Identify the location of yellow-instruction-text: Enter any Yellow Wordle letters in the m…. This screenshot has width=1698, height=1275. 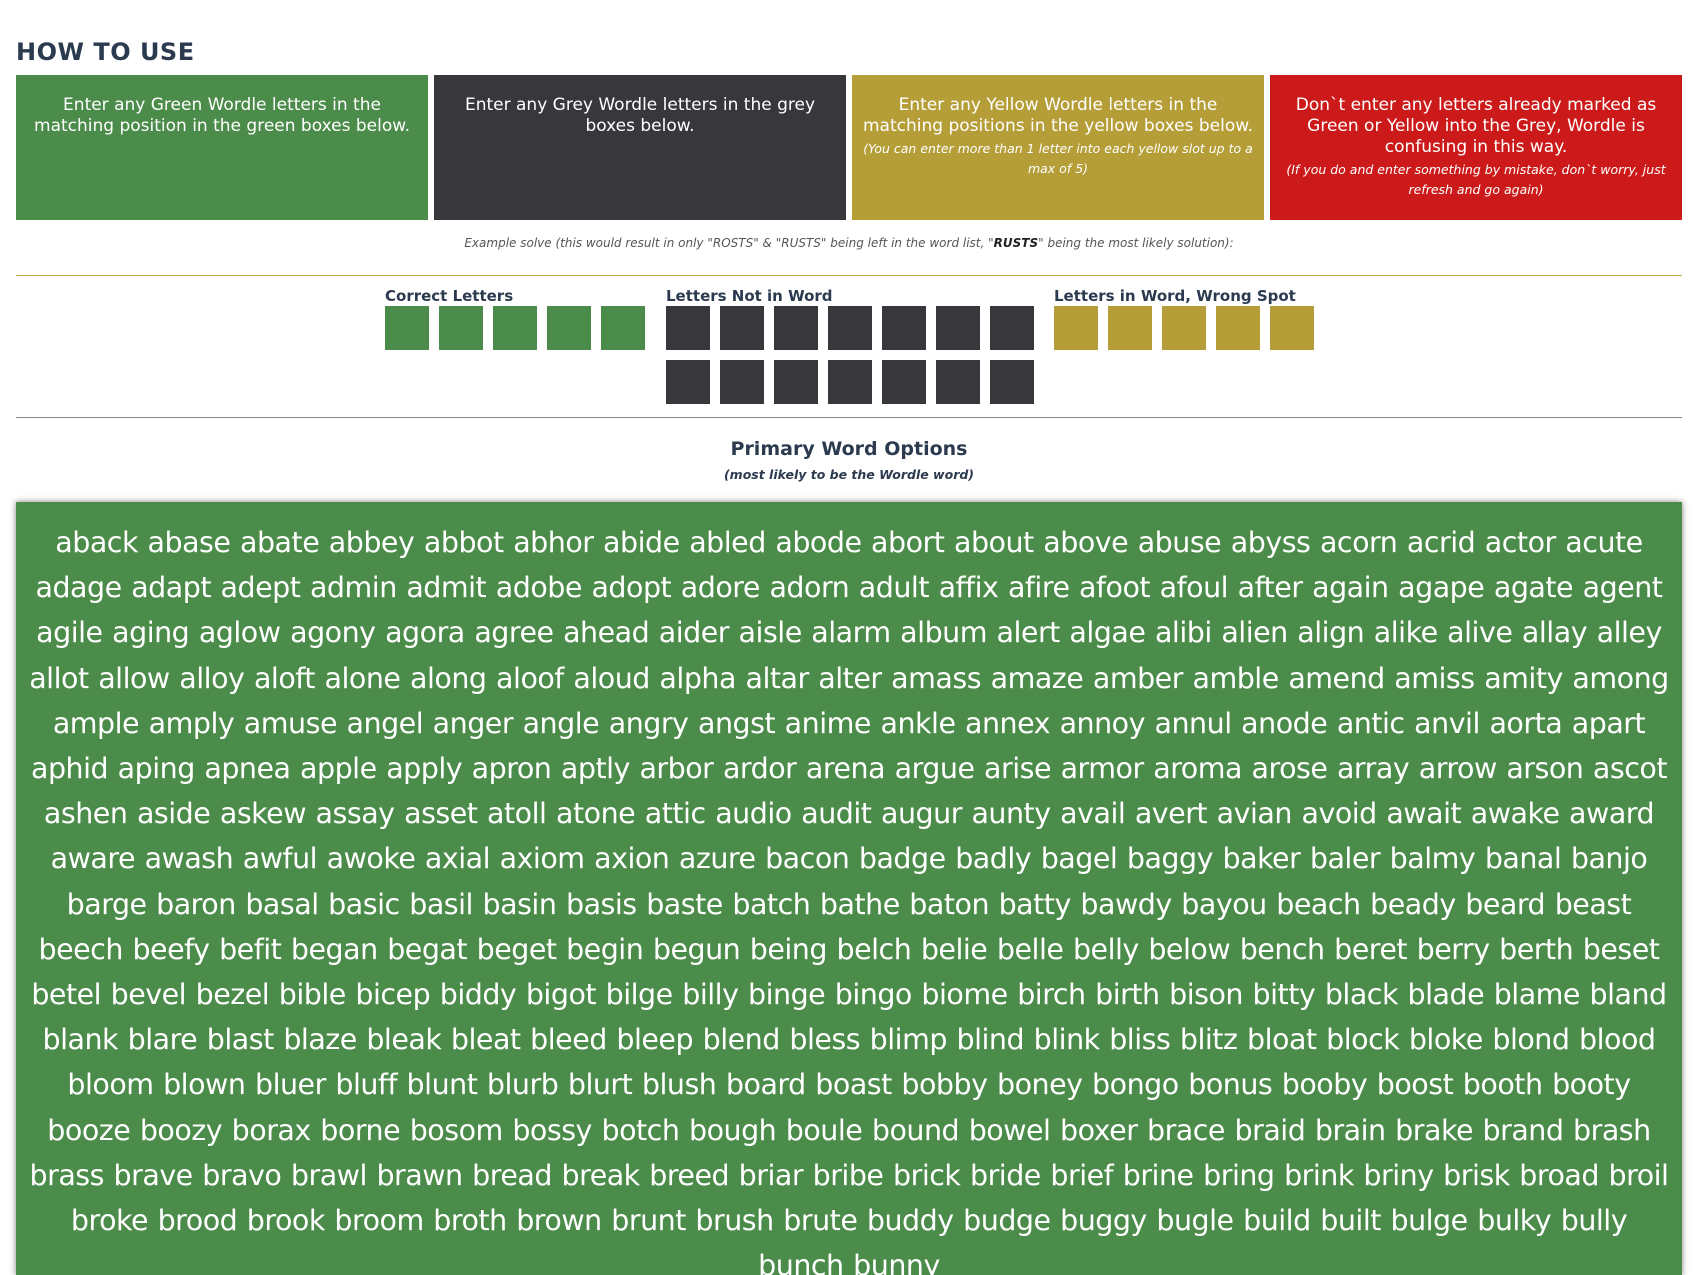
(1058, 115).